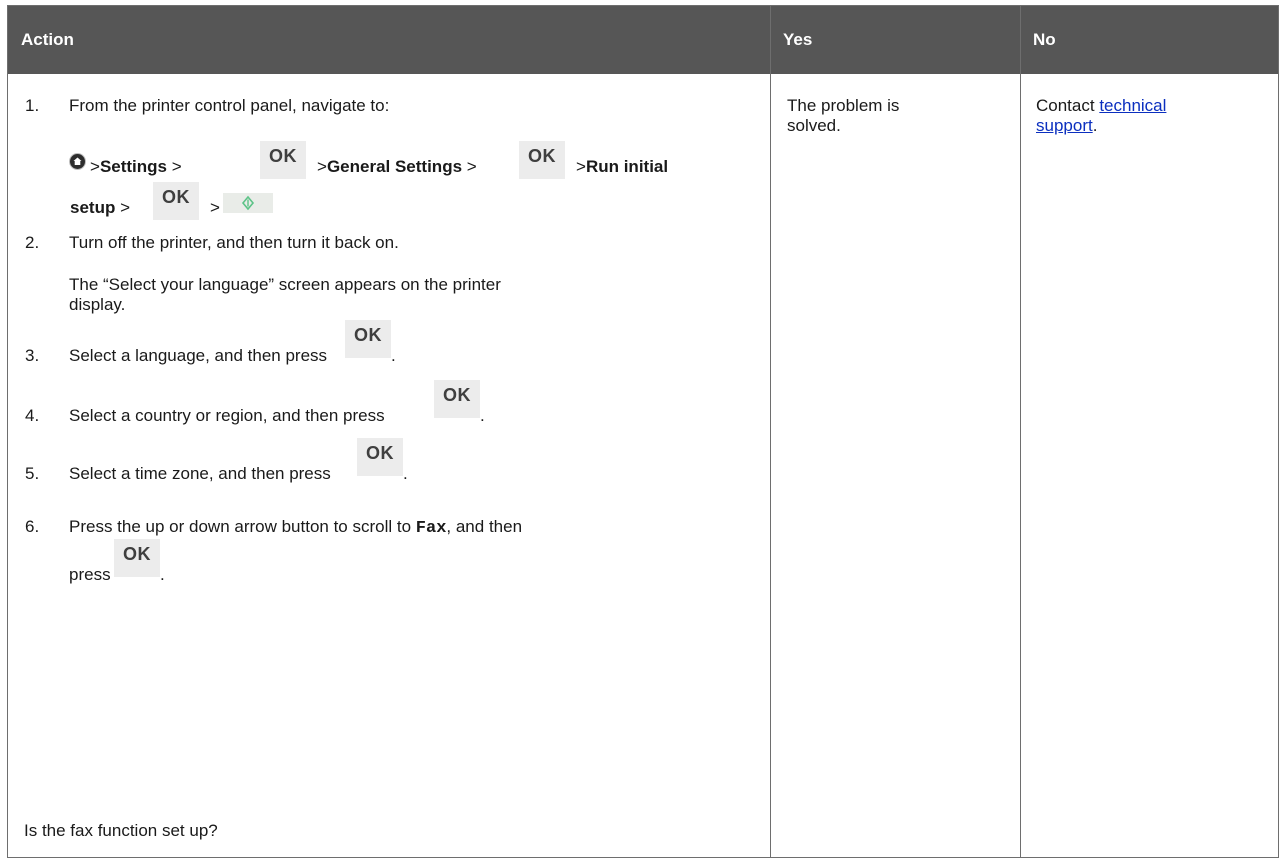 The width and height of the screenshot is (1285, 862). Describe the element at coordinates (843, 105) in the screenshot. I see `yes-result: The problem is` at that location.